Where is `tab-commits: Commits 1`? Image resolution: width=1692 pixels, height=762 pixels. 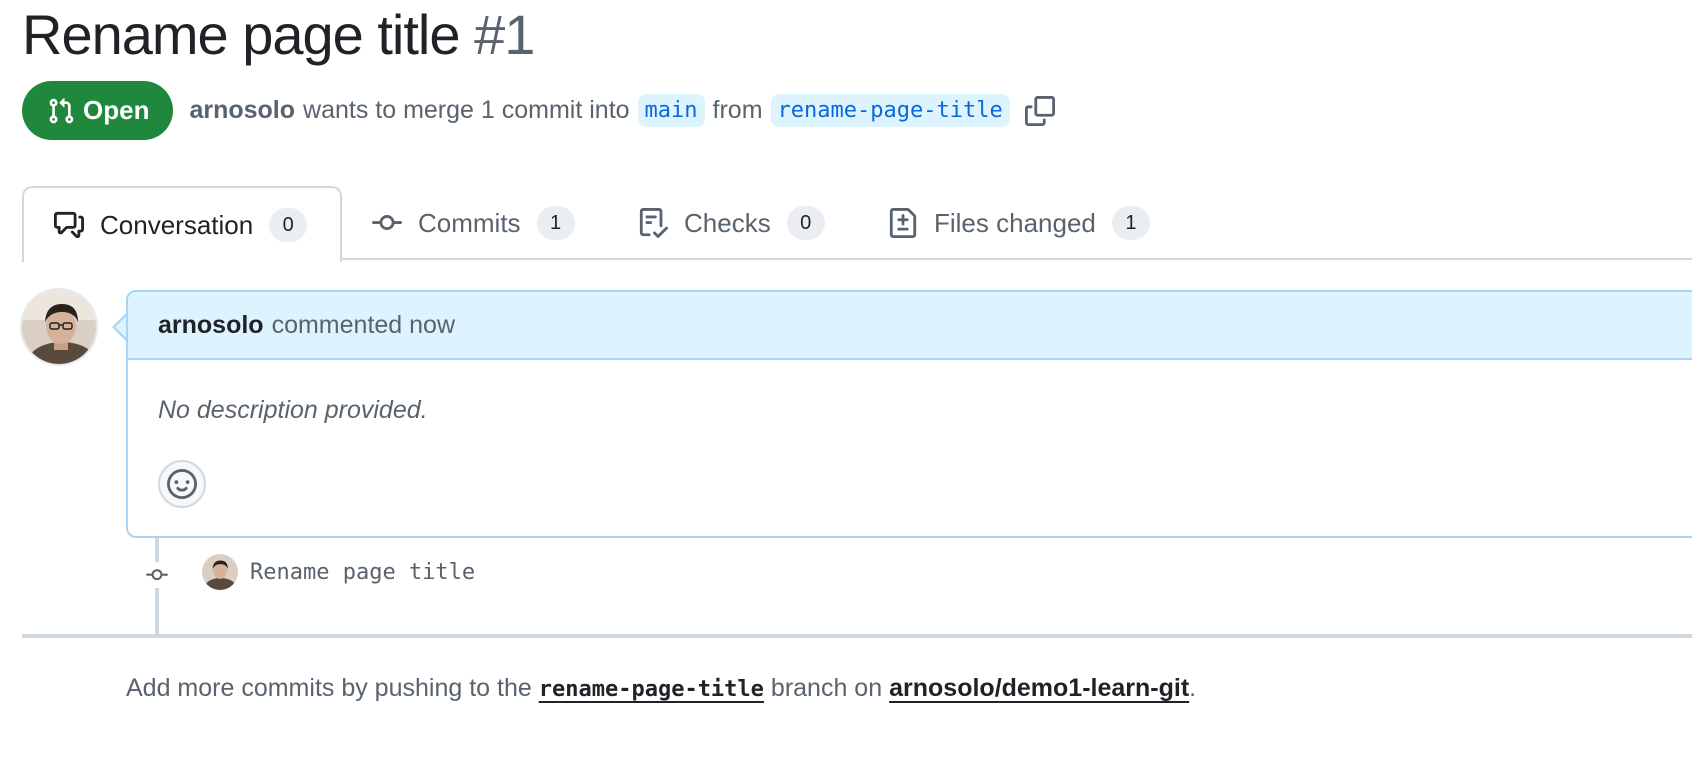 tab-commits: Commits 1 is located at coordinates (473, 223).